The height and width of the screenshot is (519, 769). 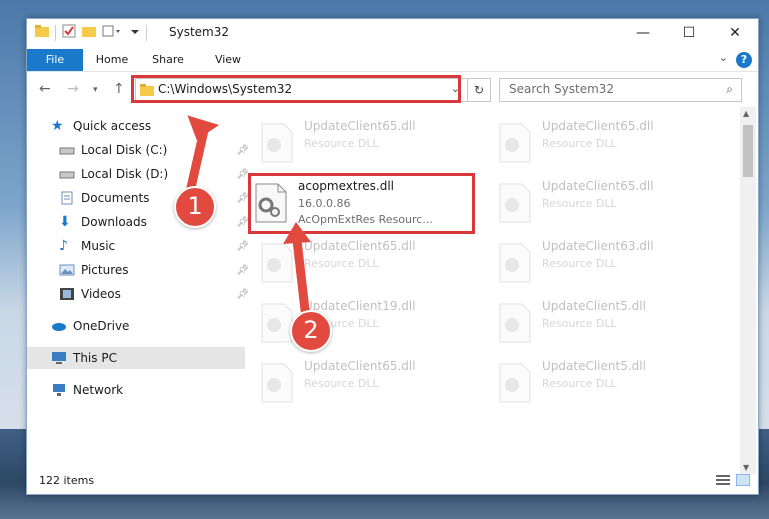 What do you see at coordinates (195, 207) in the screenshot?
I see `step-badge-1: 1` at bounding box center [195, 207].